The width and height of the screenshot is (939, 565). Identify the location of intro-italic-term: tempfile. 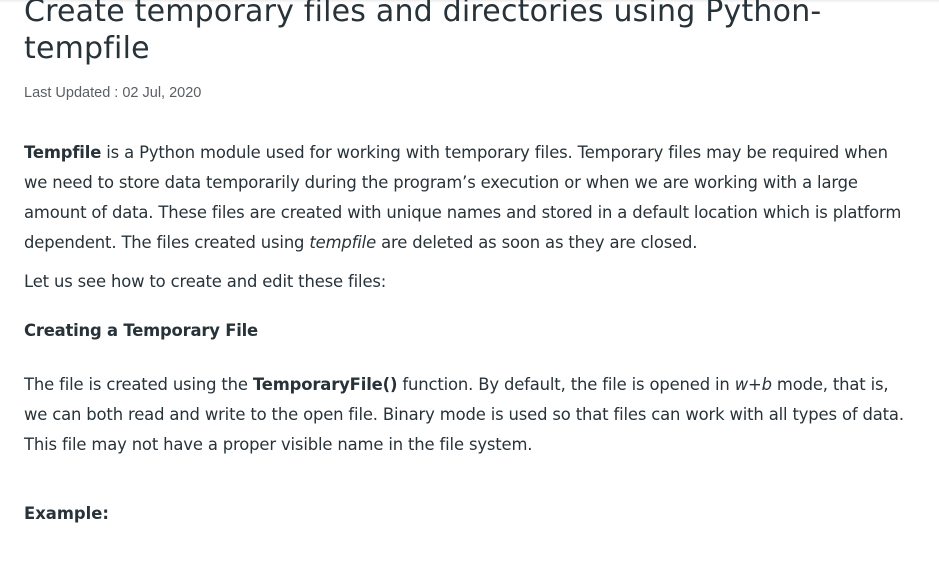
(343, 242).